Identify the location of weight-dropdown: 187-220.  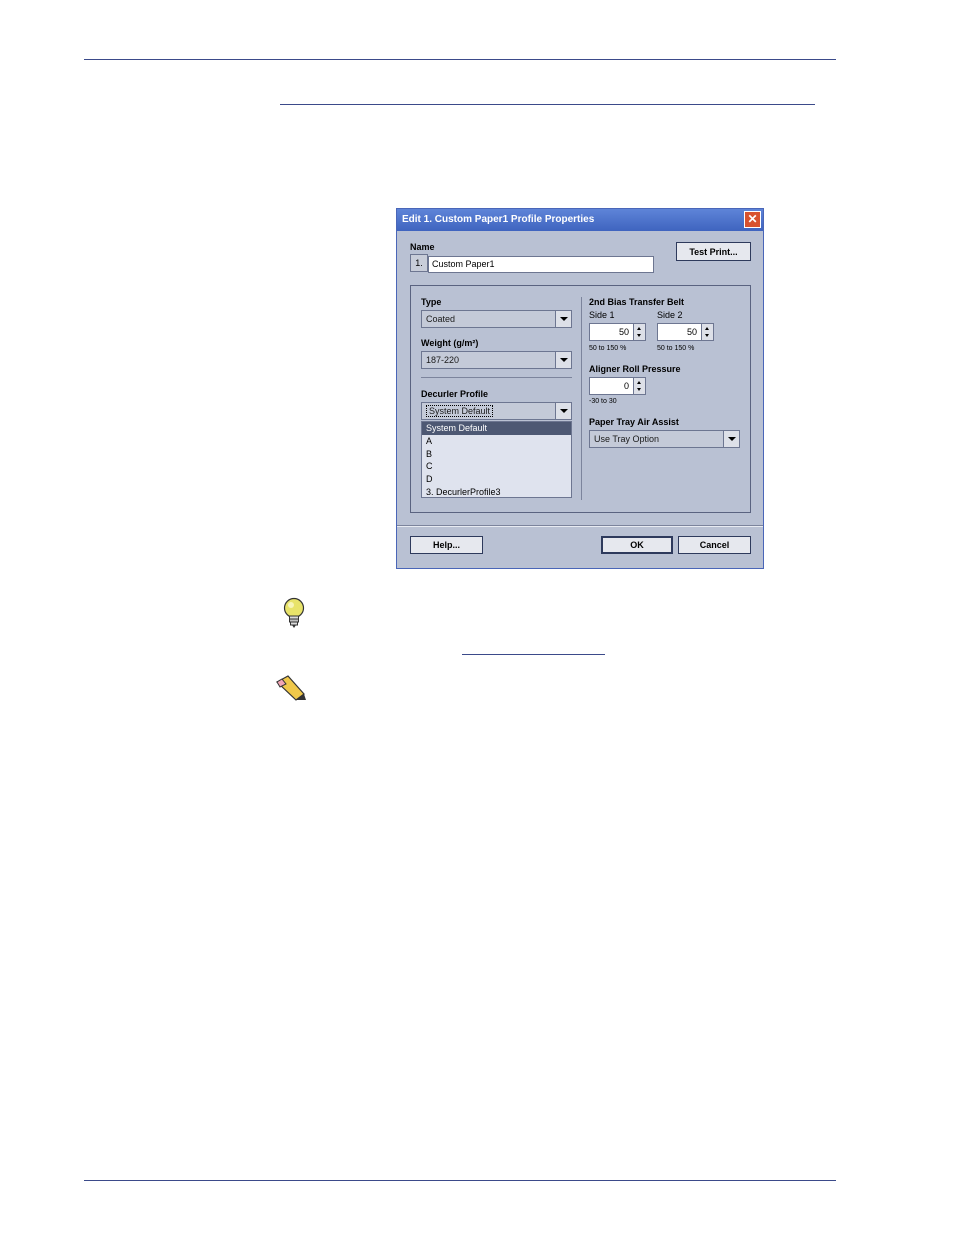
(496, 360).